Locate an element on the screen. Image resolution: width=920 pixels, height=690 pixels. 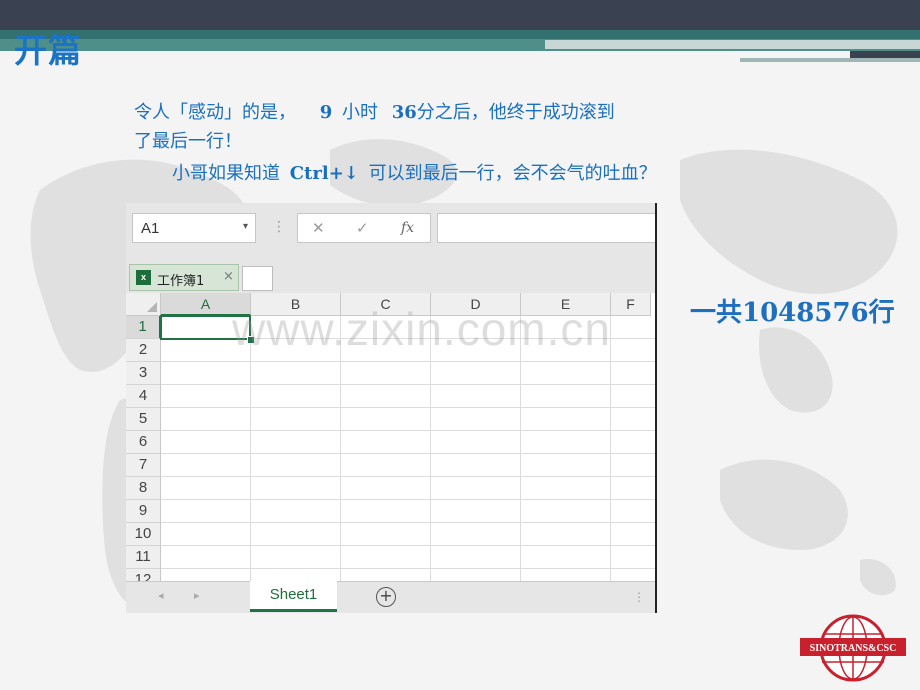
row-header-8: 8 is located at coordinates (143, 488).